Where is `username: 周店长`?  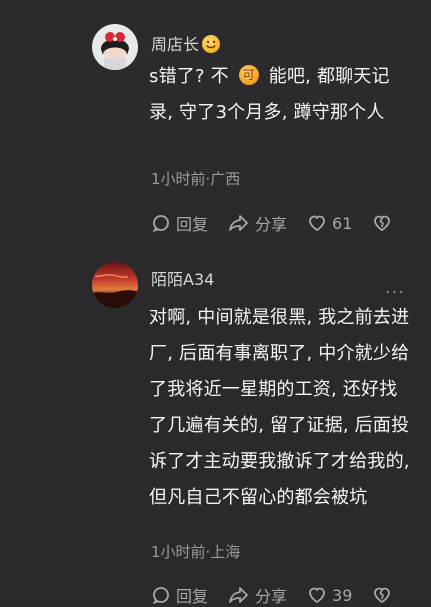
username: 周店长 is located at coordinates (186, 45).